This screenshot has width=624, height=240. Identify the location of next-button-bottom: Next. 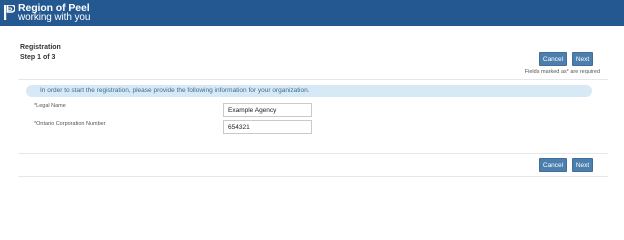
(582, 165).